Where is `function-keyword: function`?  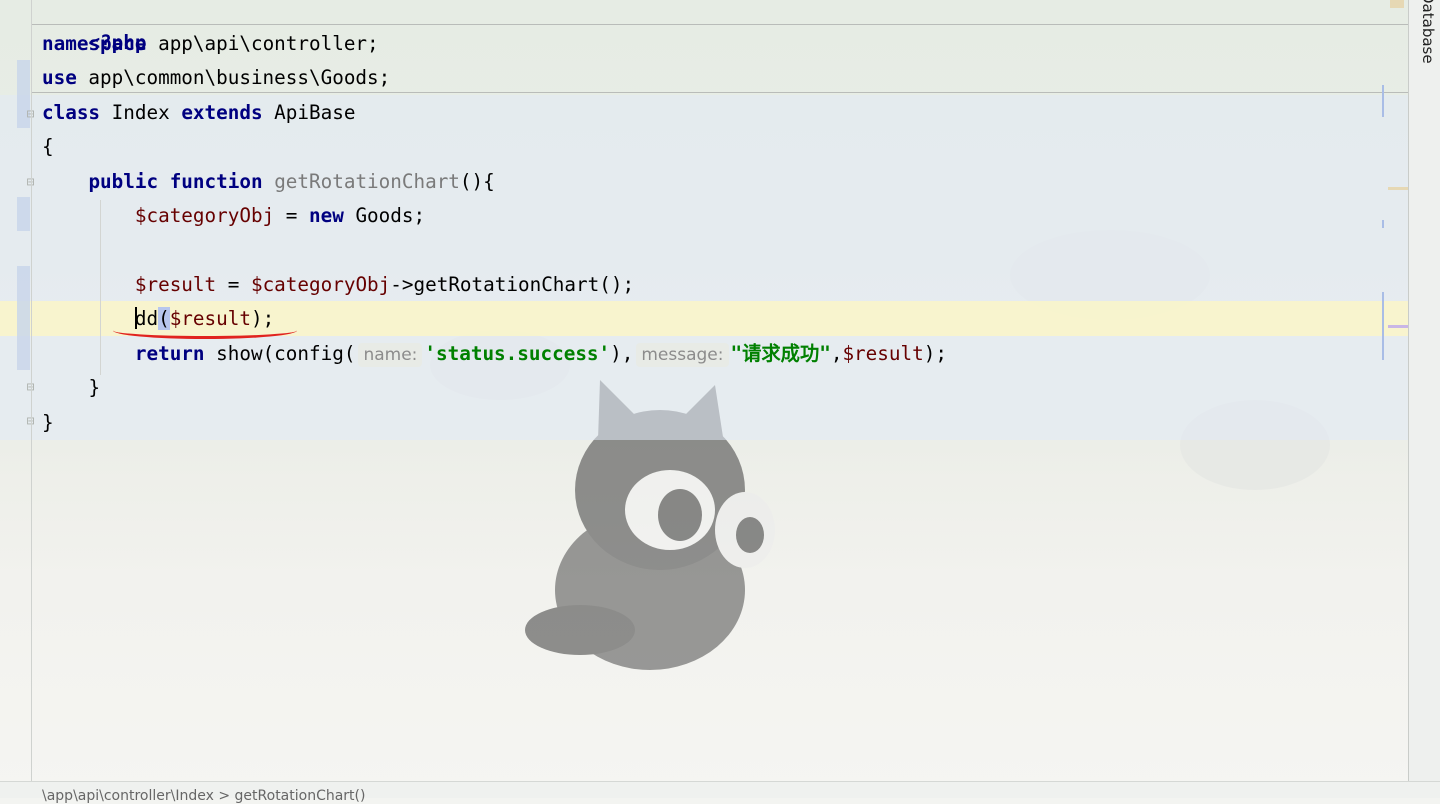
function-keyword: function is located at coordinates (216, 181).